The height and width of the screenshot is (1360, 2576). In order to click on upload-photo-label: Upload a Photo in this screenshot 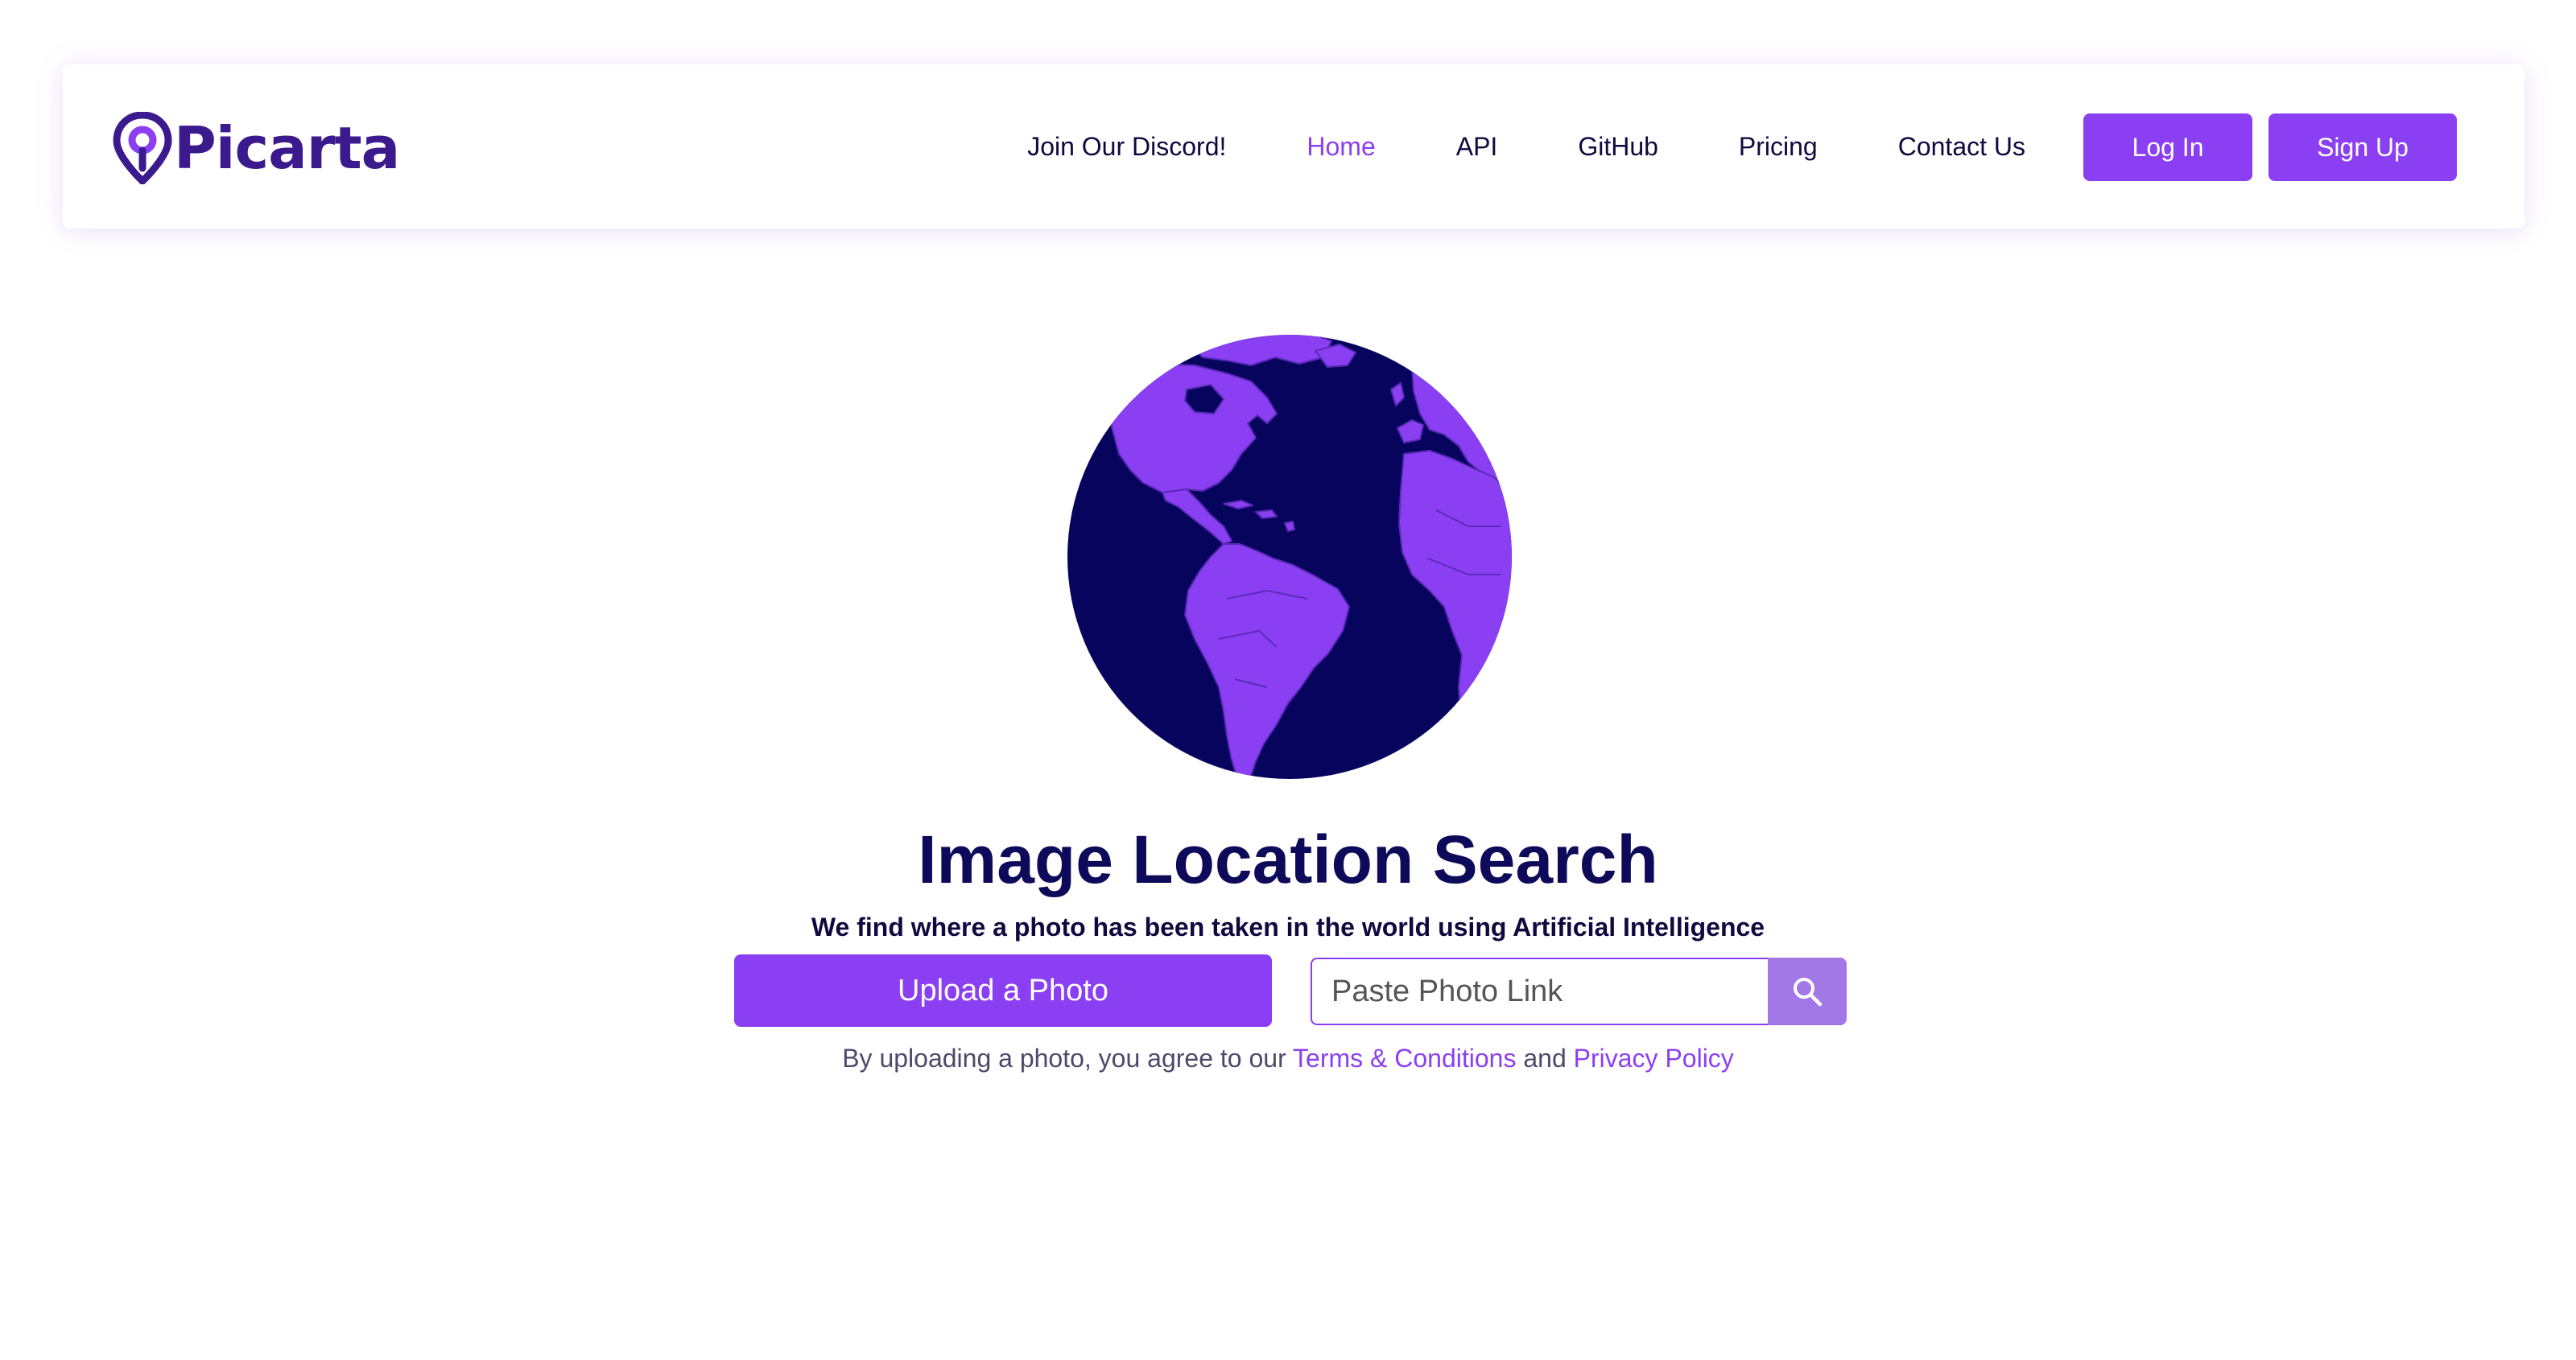, I will do `click(1003, 990)`.